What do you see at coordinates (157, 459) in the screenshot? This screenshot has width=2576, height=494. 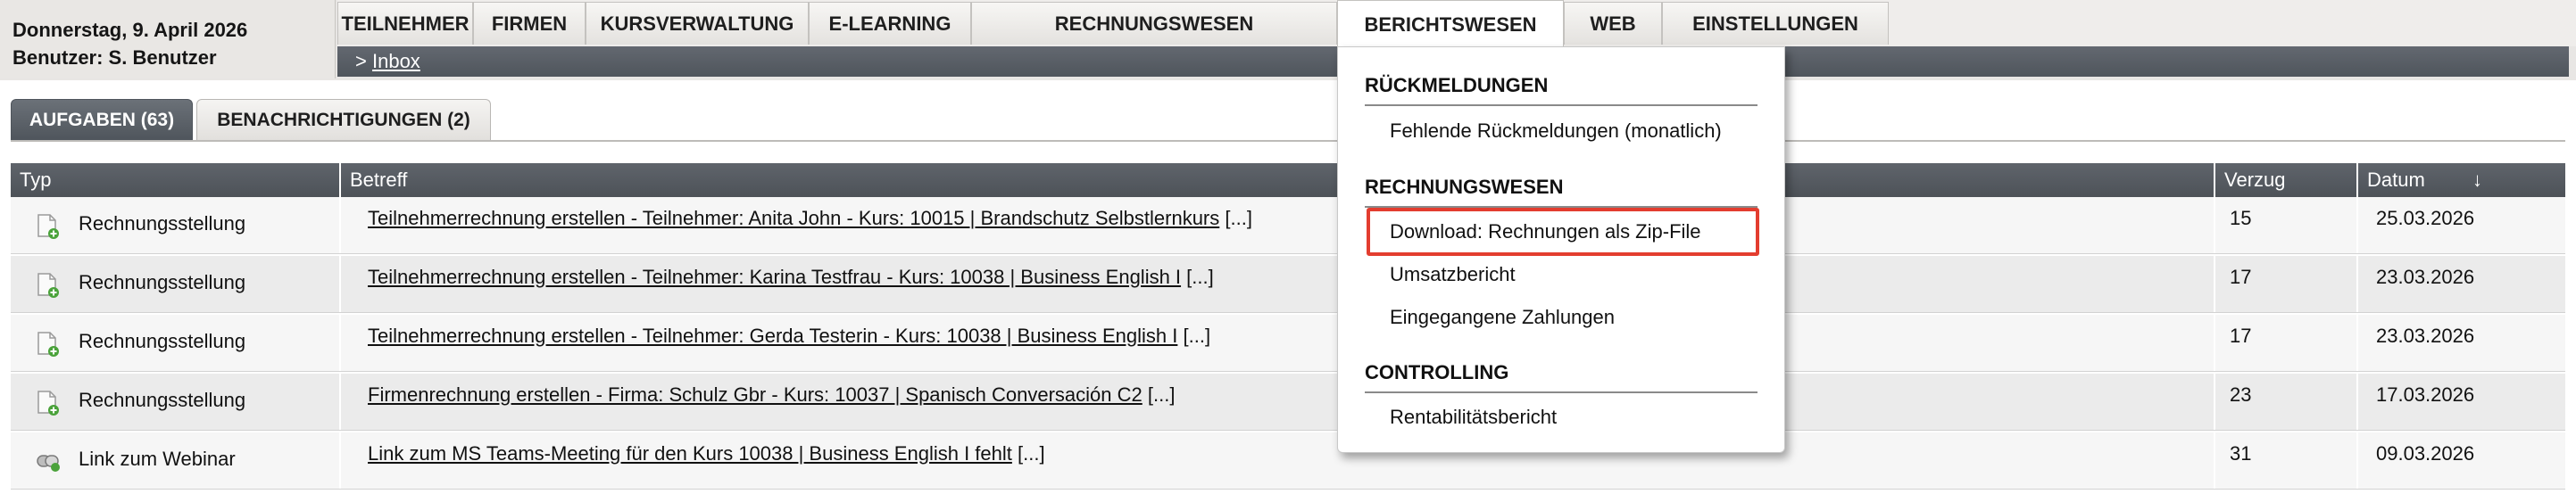 I see `typ-label: Link zum Webinar` at bounding box center [157, 459].